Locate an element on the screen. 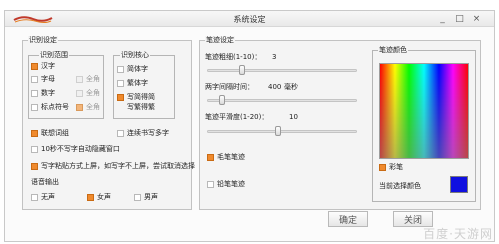 The width and height of the screenshot is (499, 244). fullwidth-letters: 全角 is located at coordinates (88, 79).